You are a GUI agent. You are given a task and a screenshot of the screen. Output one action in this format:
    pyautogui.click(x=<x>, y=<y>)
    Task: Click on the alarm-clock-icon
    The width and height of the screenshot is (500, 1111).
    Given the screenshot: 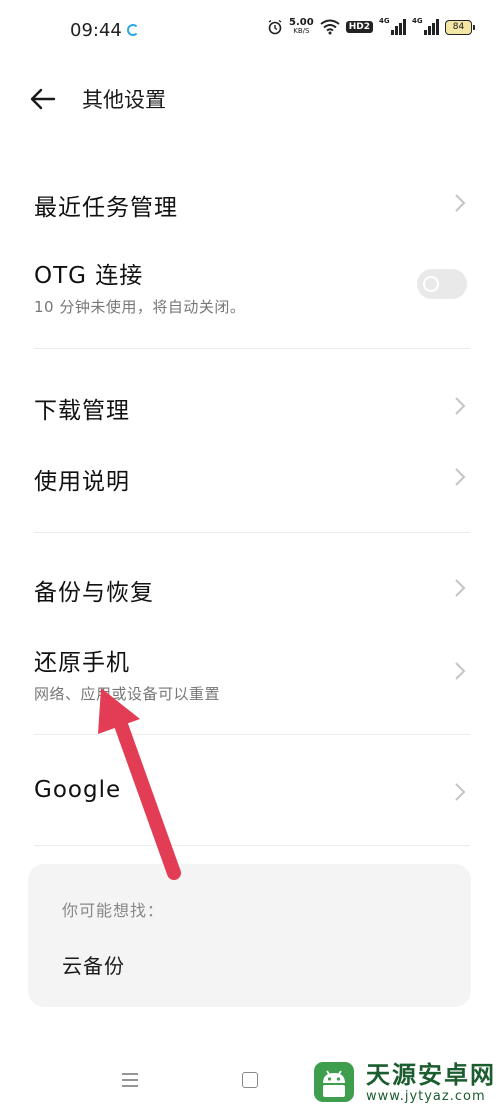 What is the action you would take?
    pyautogui.click(x=275, y=27)
    